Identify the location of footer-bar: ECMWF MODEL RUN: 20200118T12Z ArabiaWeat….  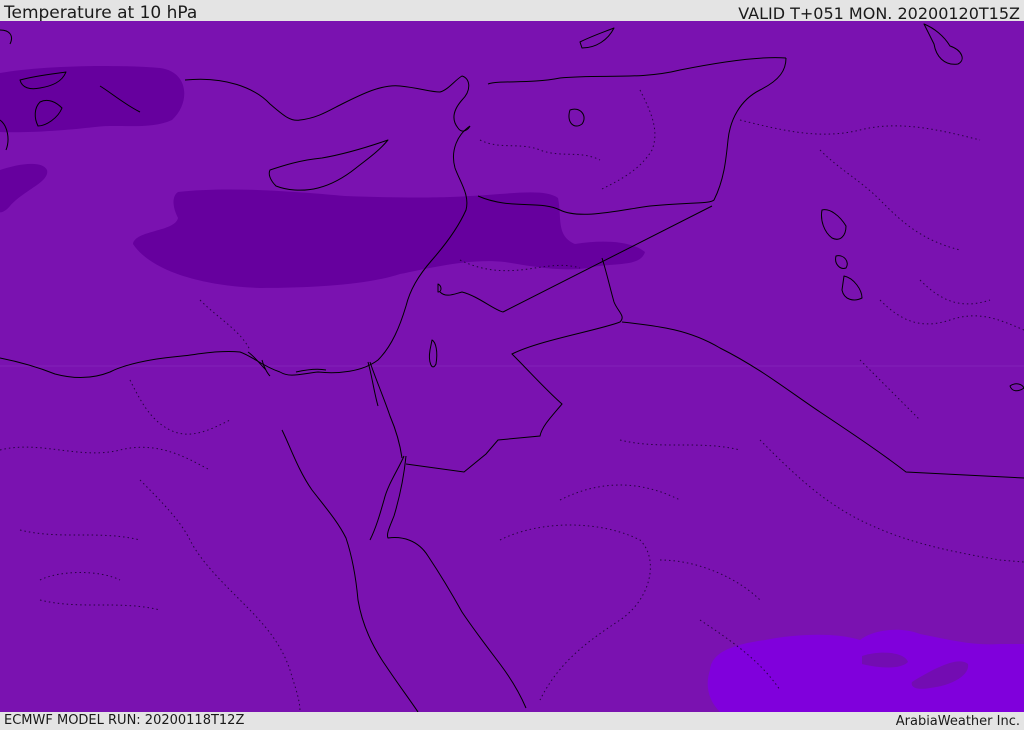
(512, 720).